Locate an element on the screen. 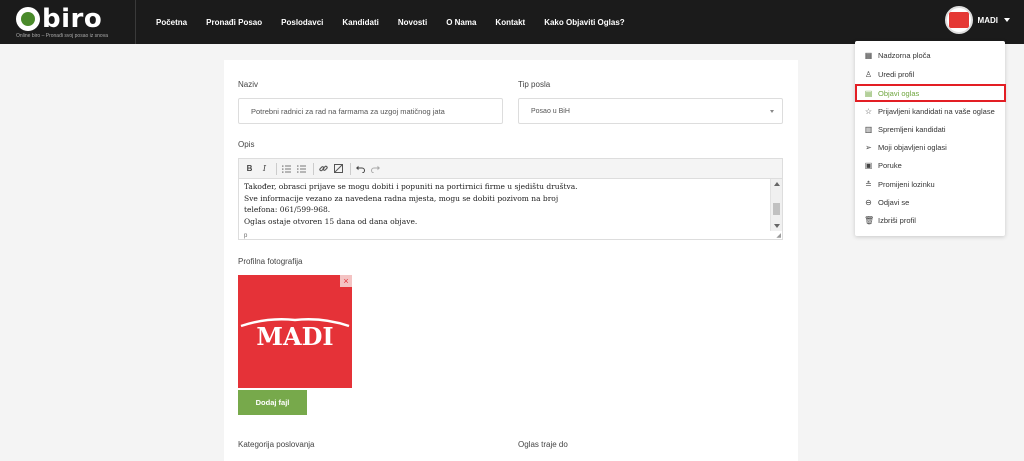 Image resolution: width=1024 pixels, height=461 pixels. menu-item-izbrisi-profil: 🗑 Izbriši profil is located at coordinates (930, 220).